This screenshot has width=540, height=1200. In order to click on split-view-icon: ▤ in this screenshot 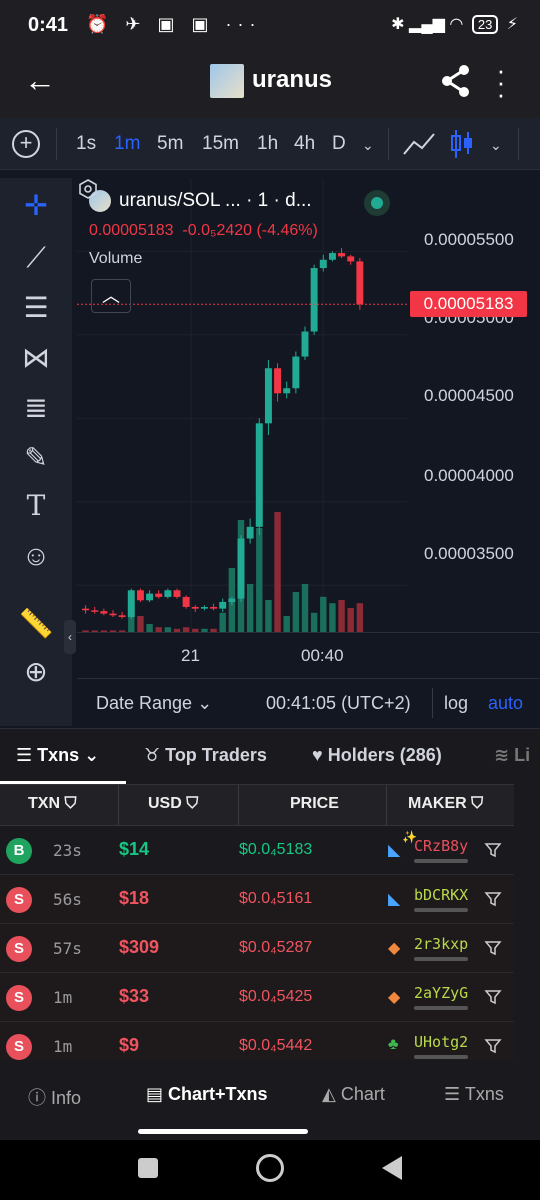, I will do `click(155, 1094)`.